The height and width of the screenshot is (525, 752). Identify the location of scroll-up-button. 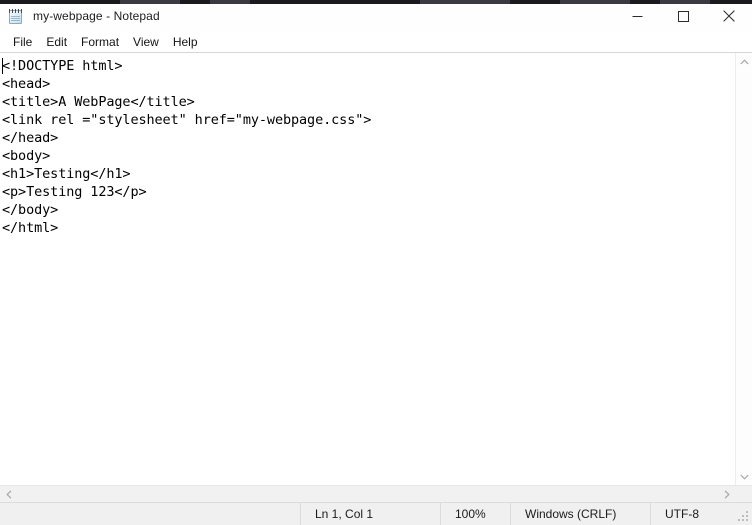
(744, 61).